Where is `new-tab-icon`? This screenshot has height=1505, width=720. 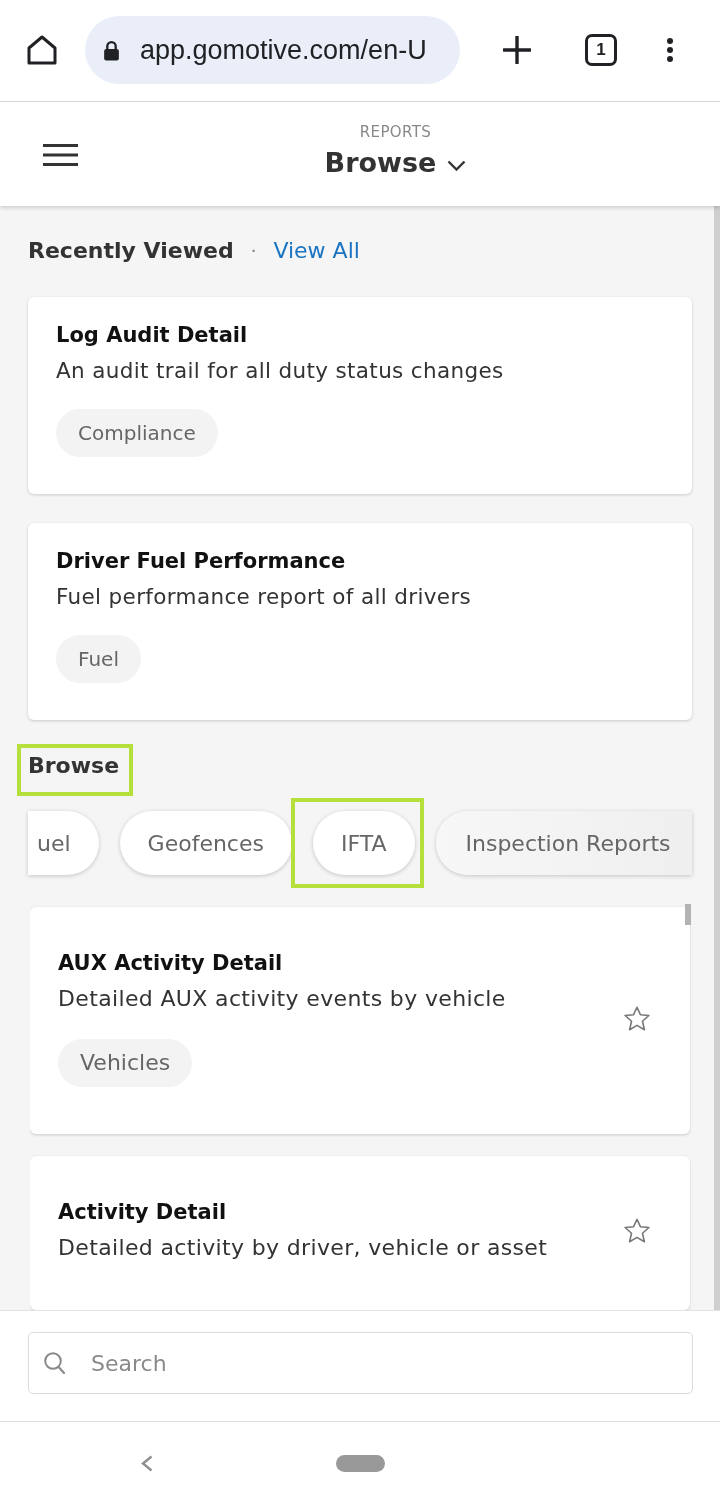
new-tab-icon is located at coordinates (517, 50).